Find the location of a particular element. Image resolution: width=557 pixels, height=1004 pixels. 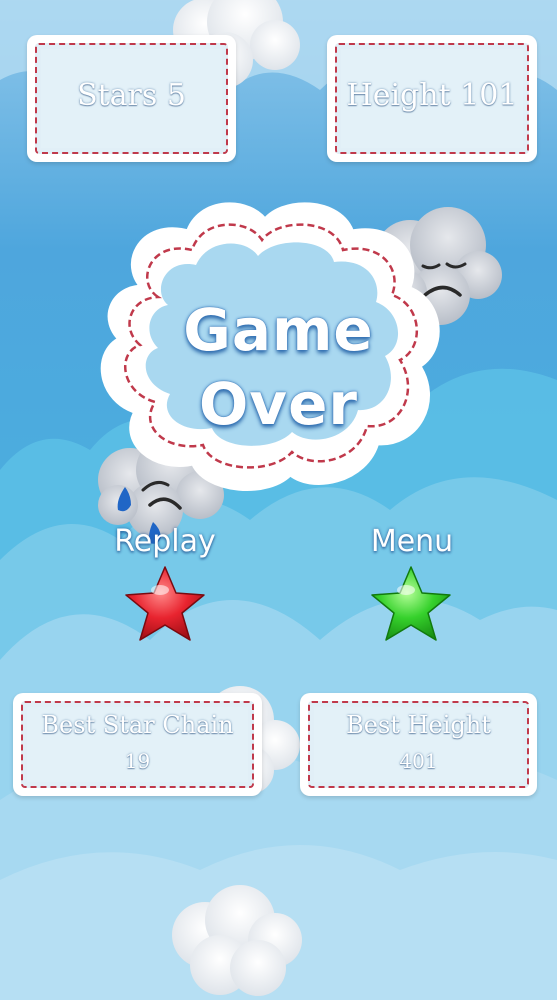

best-star-chain-label: Best Star Chain is located at coordinates (137, 725).